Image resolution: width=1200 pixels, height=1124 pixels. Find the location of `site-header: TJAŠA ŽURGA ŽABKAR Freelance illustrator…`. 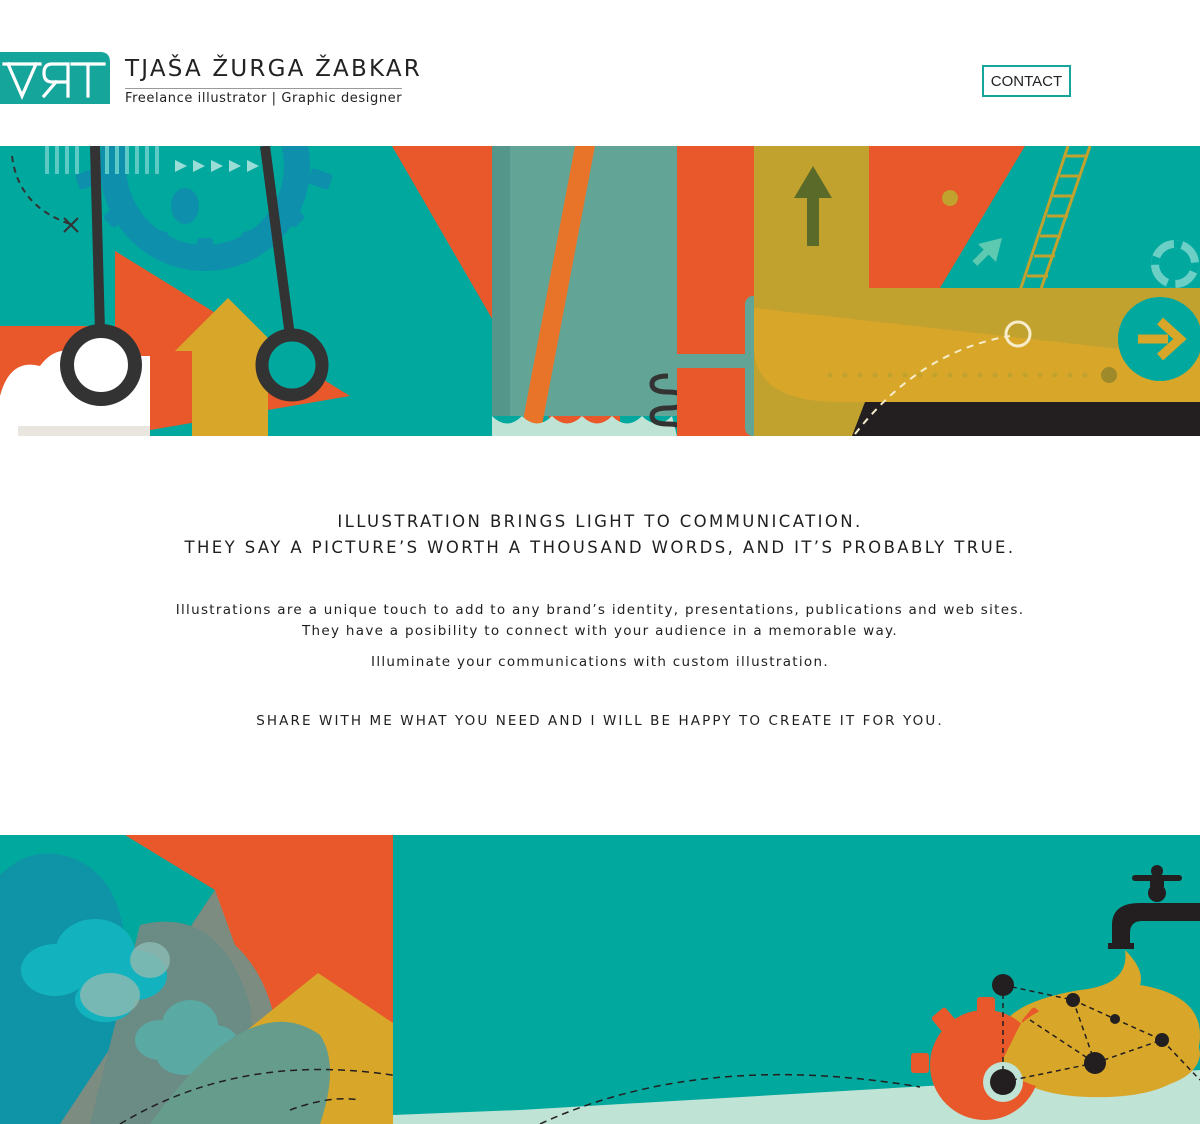

site-header: TJAŠA ŽURGA ŽABKAR Freelance illustrator… is located at coordinates (600, 73).